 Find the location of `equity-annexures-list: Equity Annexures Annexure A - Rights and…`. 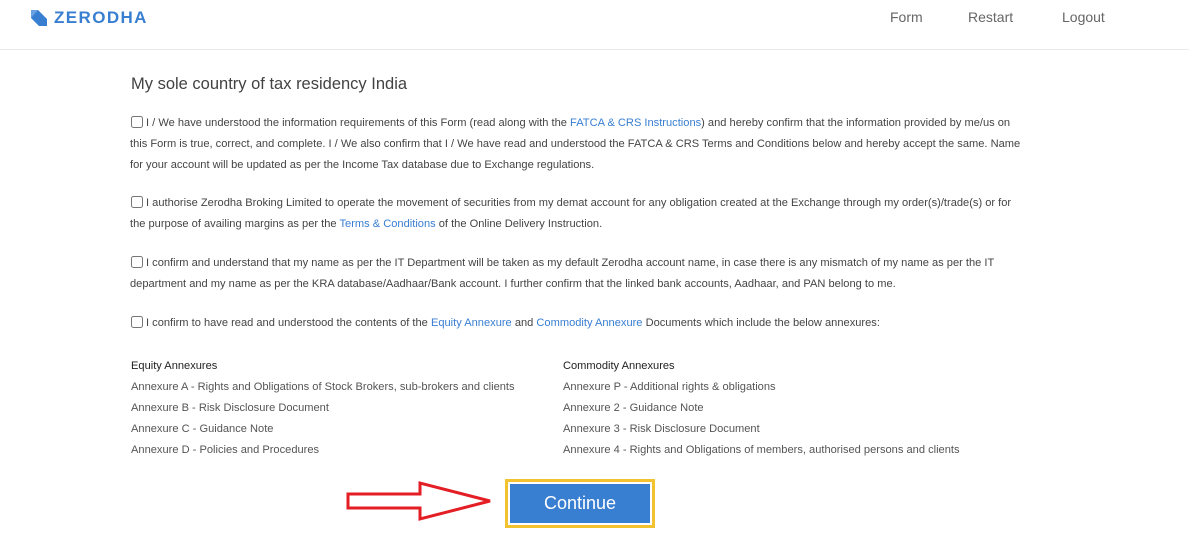

equity-annexures-list: Equity Annexures Annexure A - Rights and… is located at coordinates (323, 408).